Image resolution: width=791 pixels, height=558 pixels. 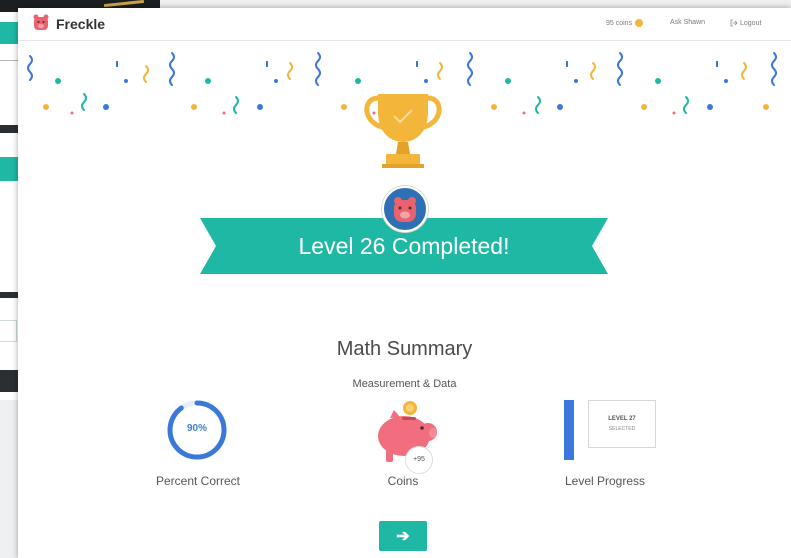 I want to click on coin-icon, so click(x=639, y=23).